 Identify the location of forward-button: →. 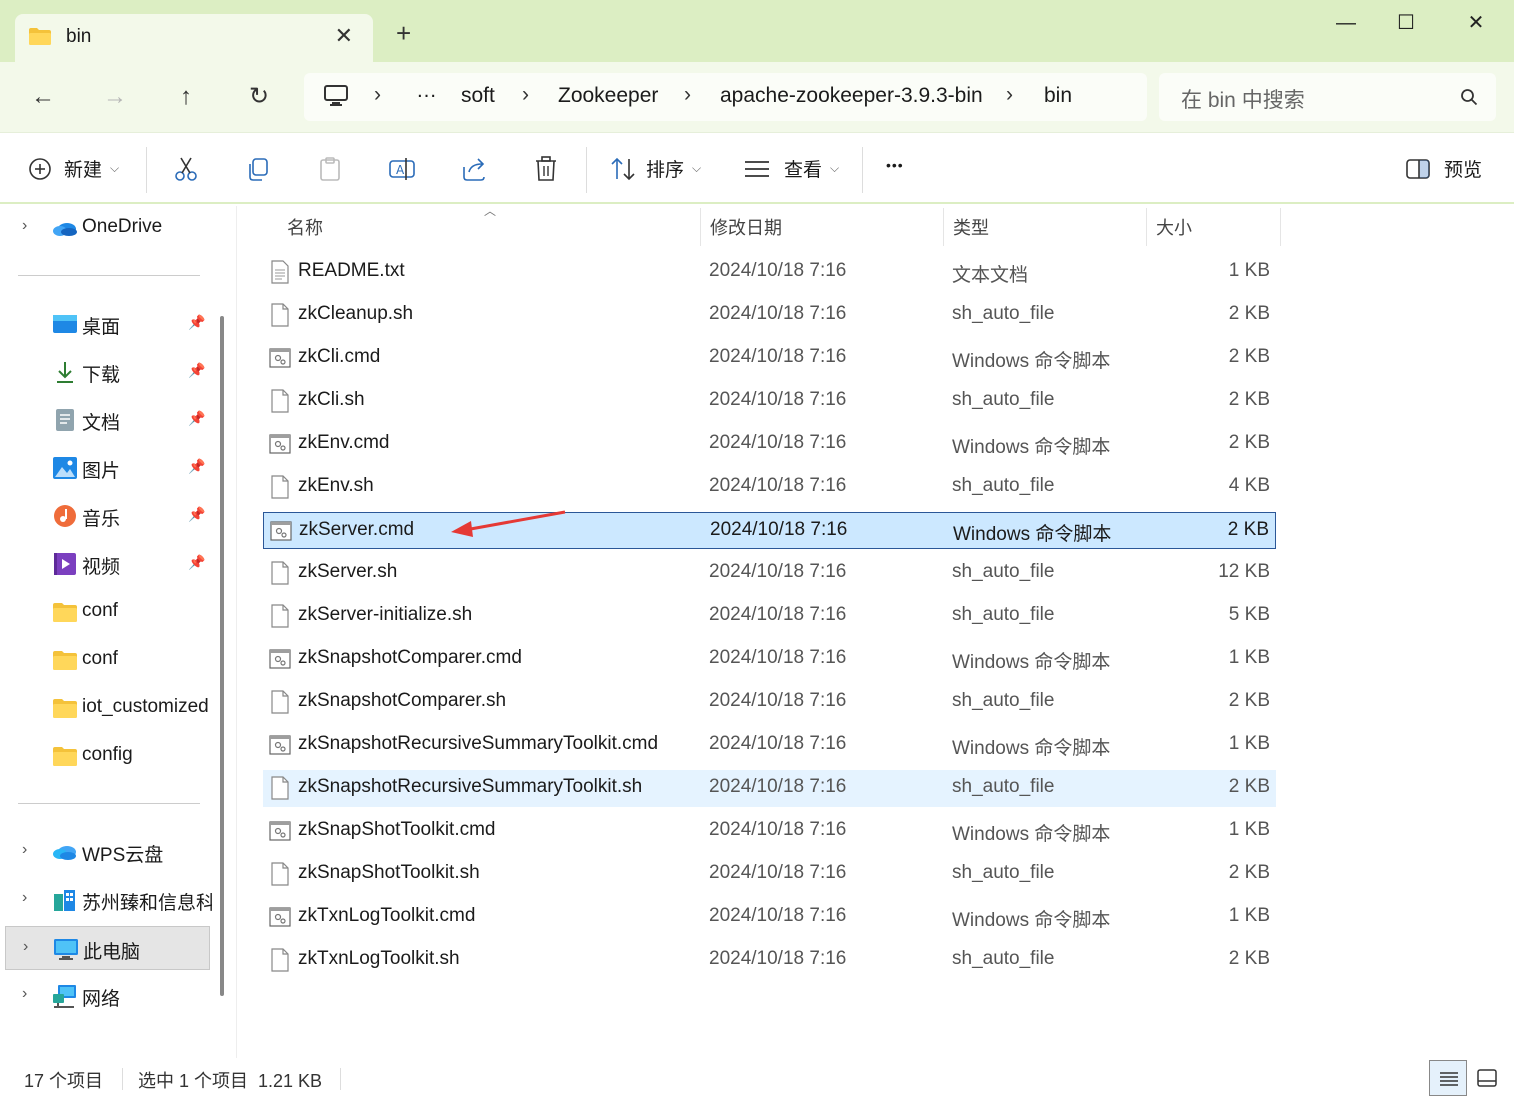
(115, 97).